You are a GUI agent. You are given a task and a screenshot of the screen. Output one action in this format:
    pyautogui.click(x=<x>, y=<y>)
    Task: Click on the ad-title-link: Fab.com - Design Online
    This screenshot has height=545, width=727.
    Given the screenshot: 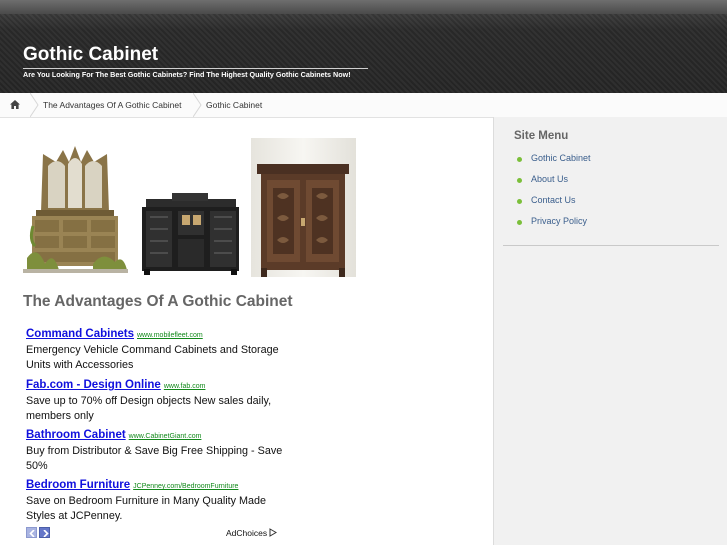 What is the action you would take?
    pyautogui.click(x=93, y=385)
    